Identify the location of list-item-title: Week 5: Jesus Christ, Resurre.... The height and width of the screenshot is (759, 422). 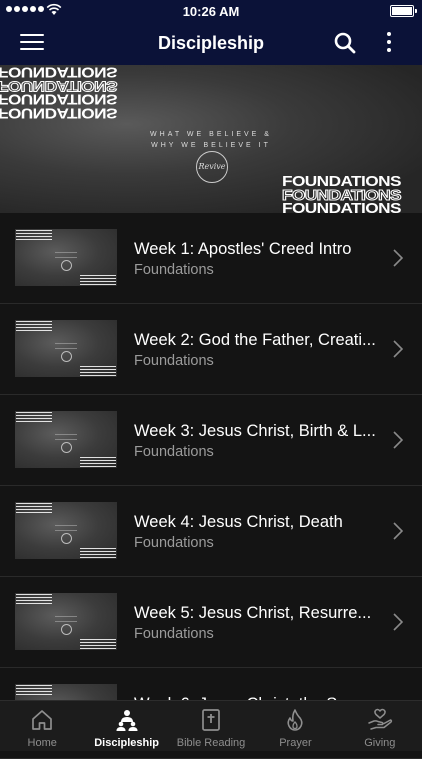
(253, 613).